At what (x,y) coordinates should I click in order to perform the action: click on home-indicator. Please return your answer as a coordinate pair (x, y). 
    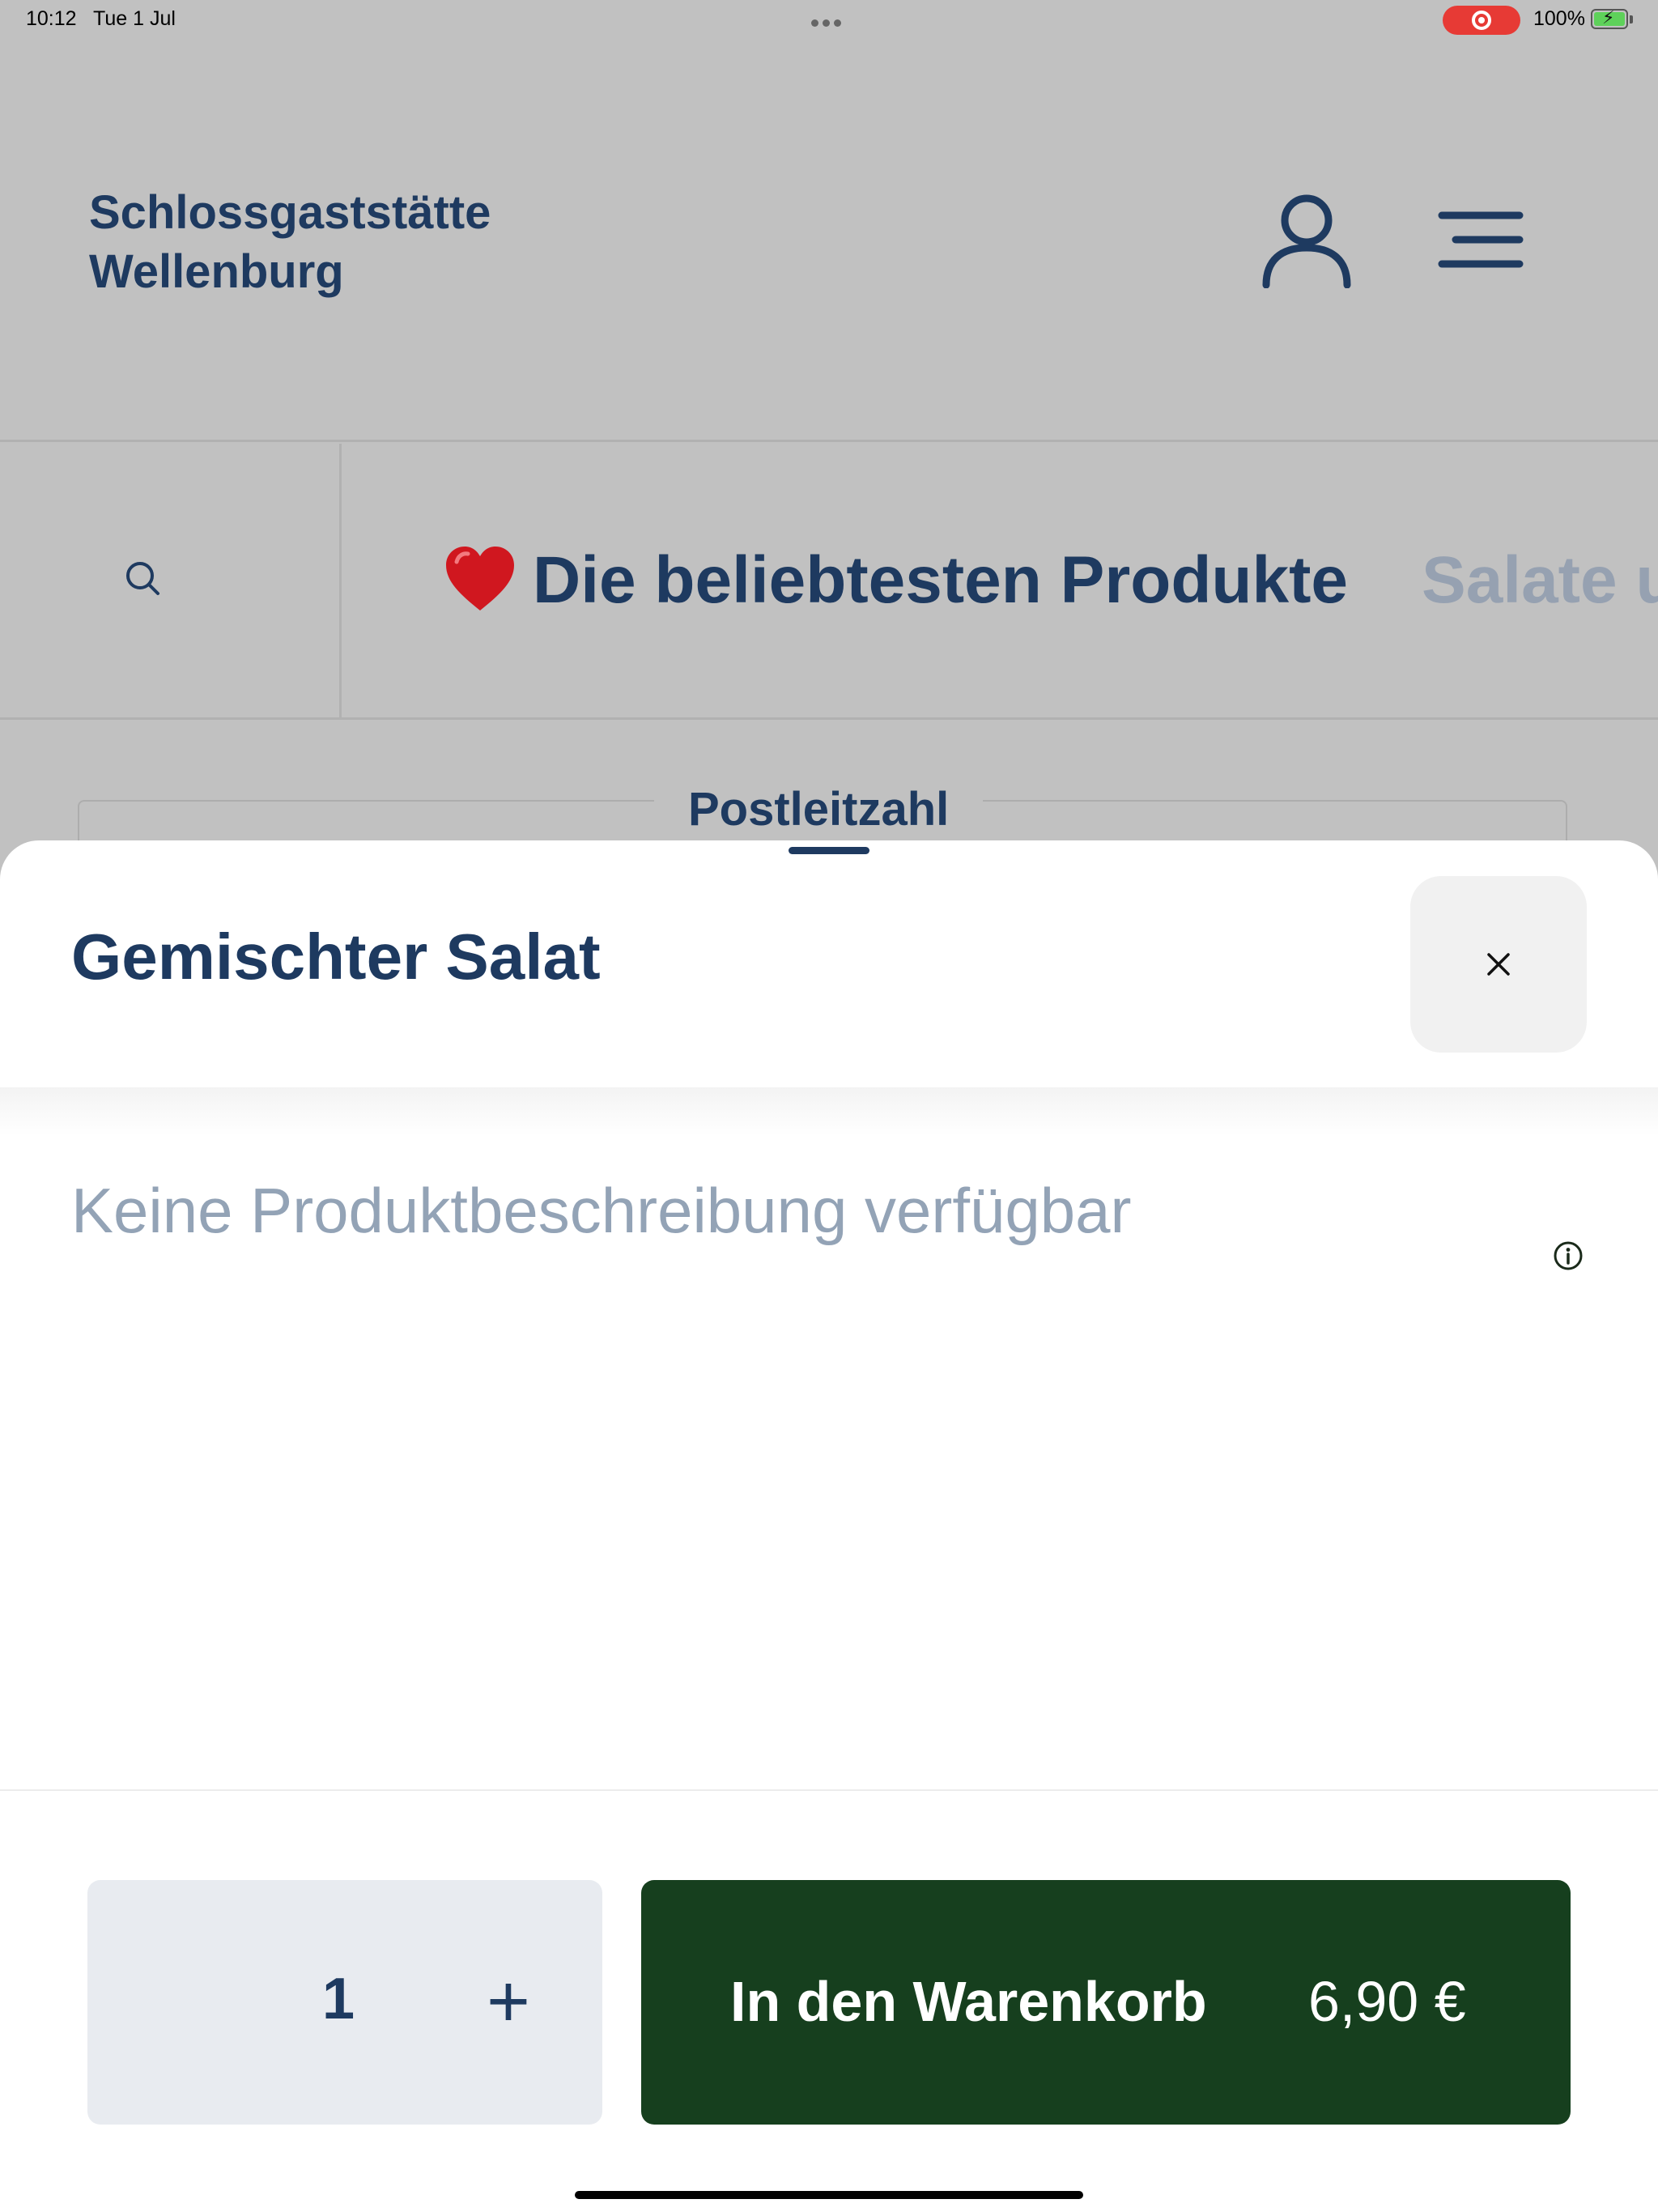
    Looking at the image, I should click on (829, 2195).